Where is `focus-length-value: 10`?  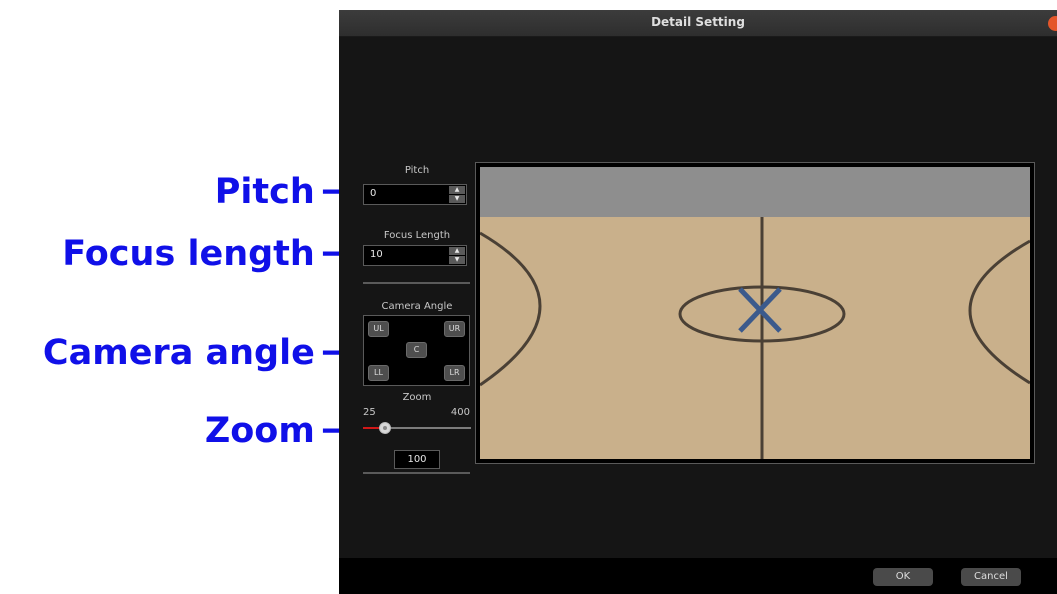
focus-length-value: 10 is located at coordinates (376, 254).